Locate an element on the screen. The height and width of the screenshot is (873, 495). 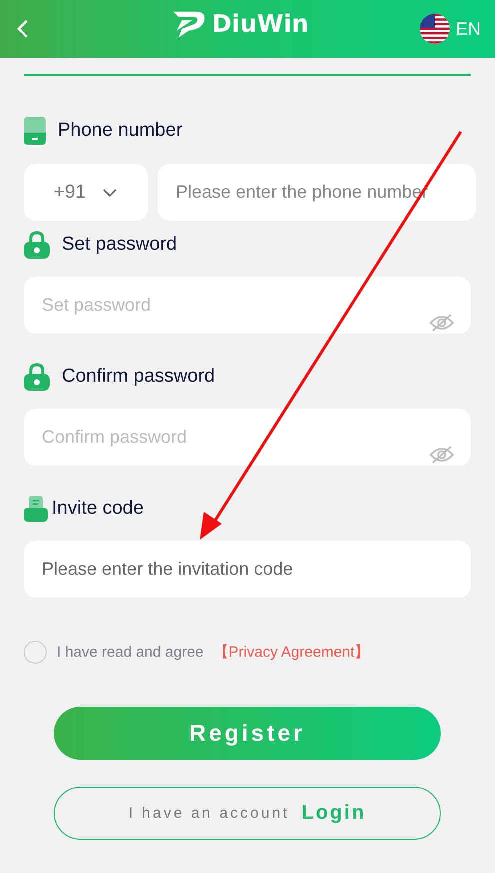
language-button: EN is located at coordinates (450, 29).